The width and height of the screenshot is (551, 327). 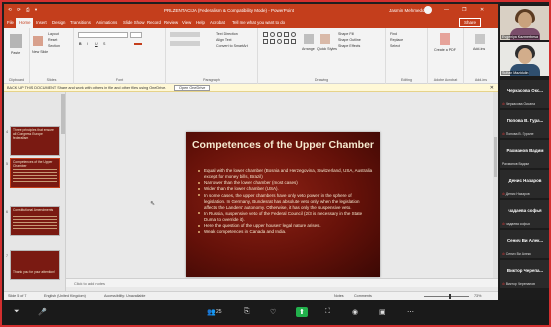 What do you see at coordinates (470, 22) in the screenshot?
I see `share-button: Share` at bounding box center [470, 22].